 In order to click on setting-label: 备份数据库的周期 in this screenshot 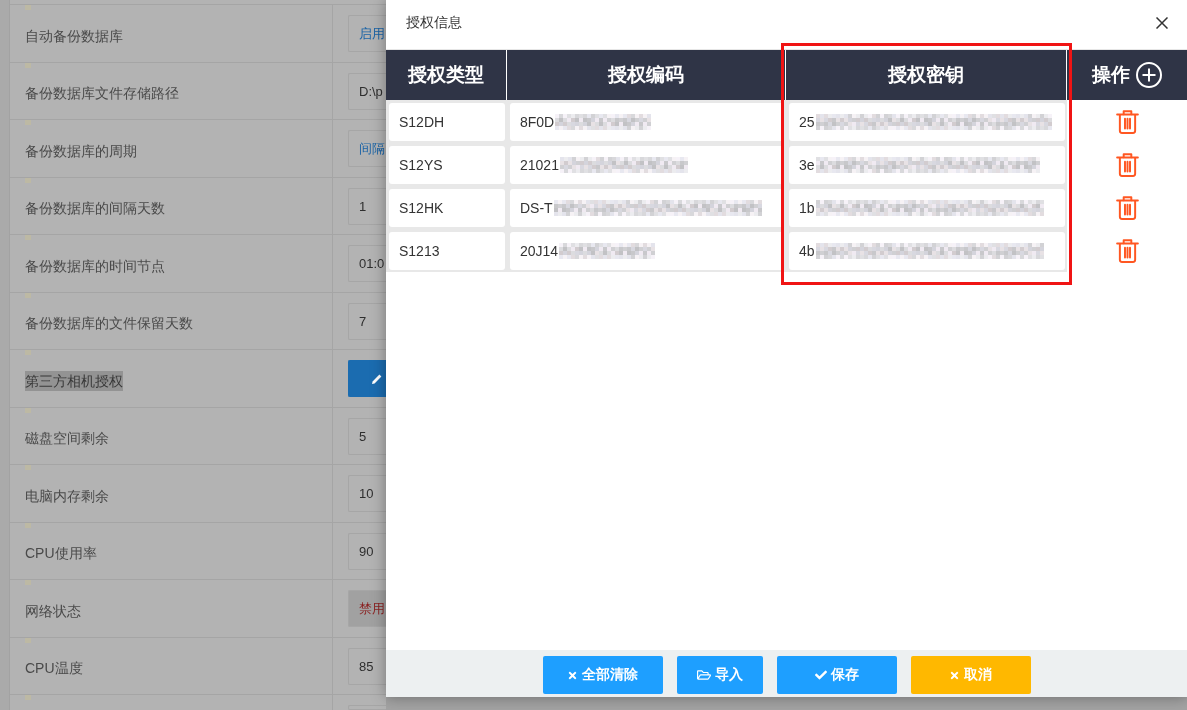, I will do `click(81, 151)`.